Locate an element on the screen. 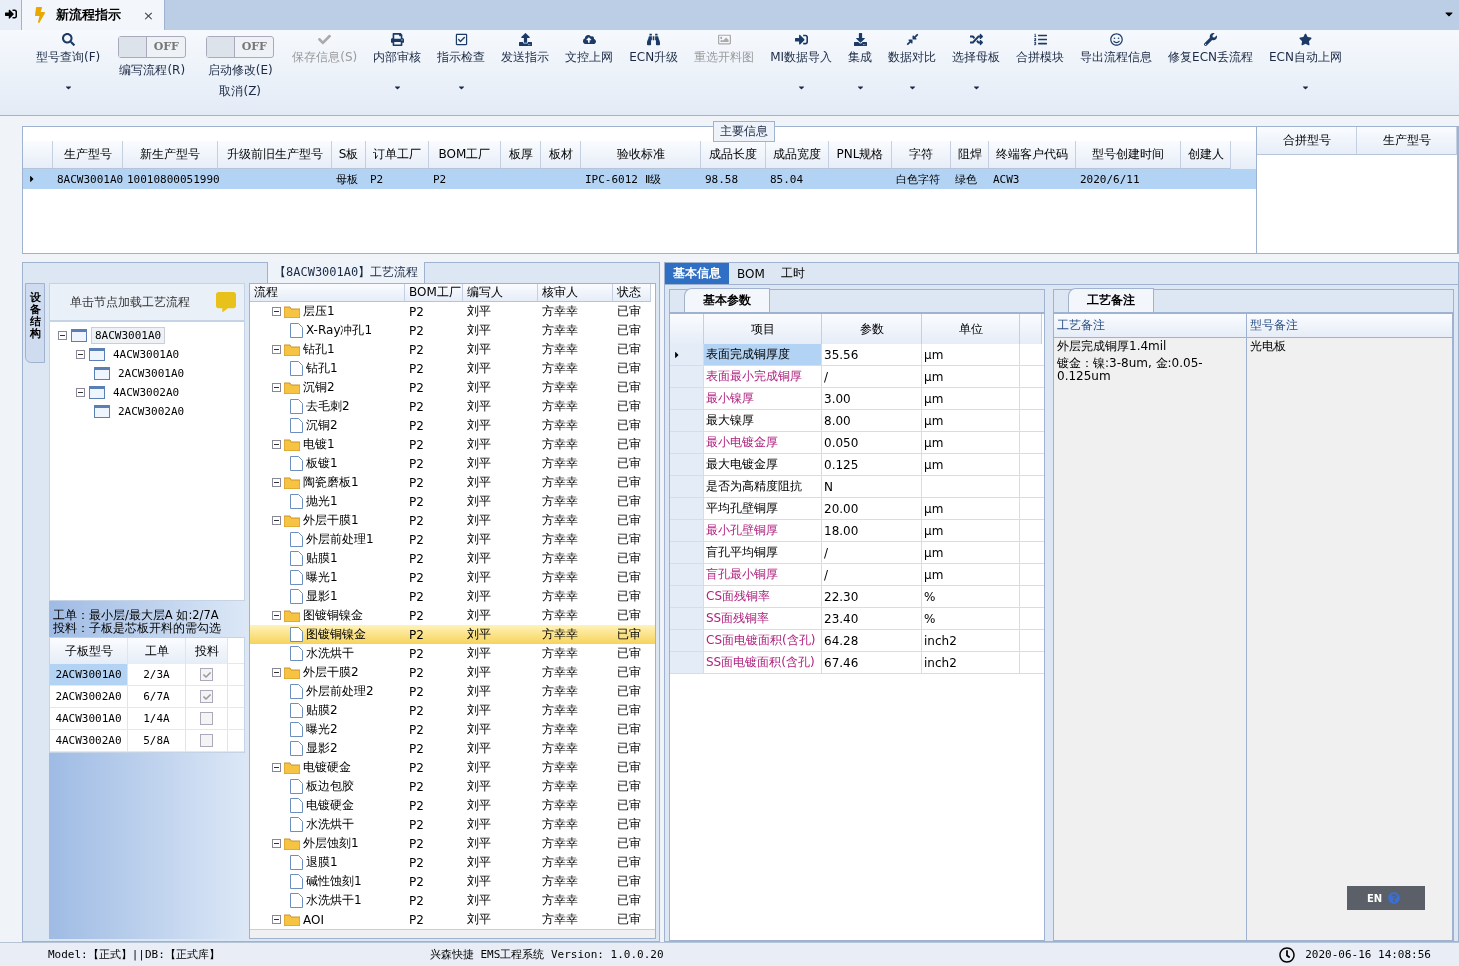  table-row: 盲孔平均铜厚 / μm is located at coordinates (857, 553).